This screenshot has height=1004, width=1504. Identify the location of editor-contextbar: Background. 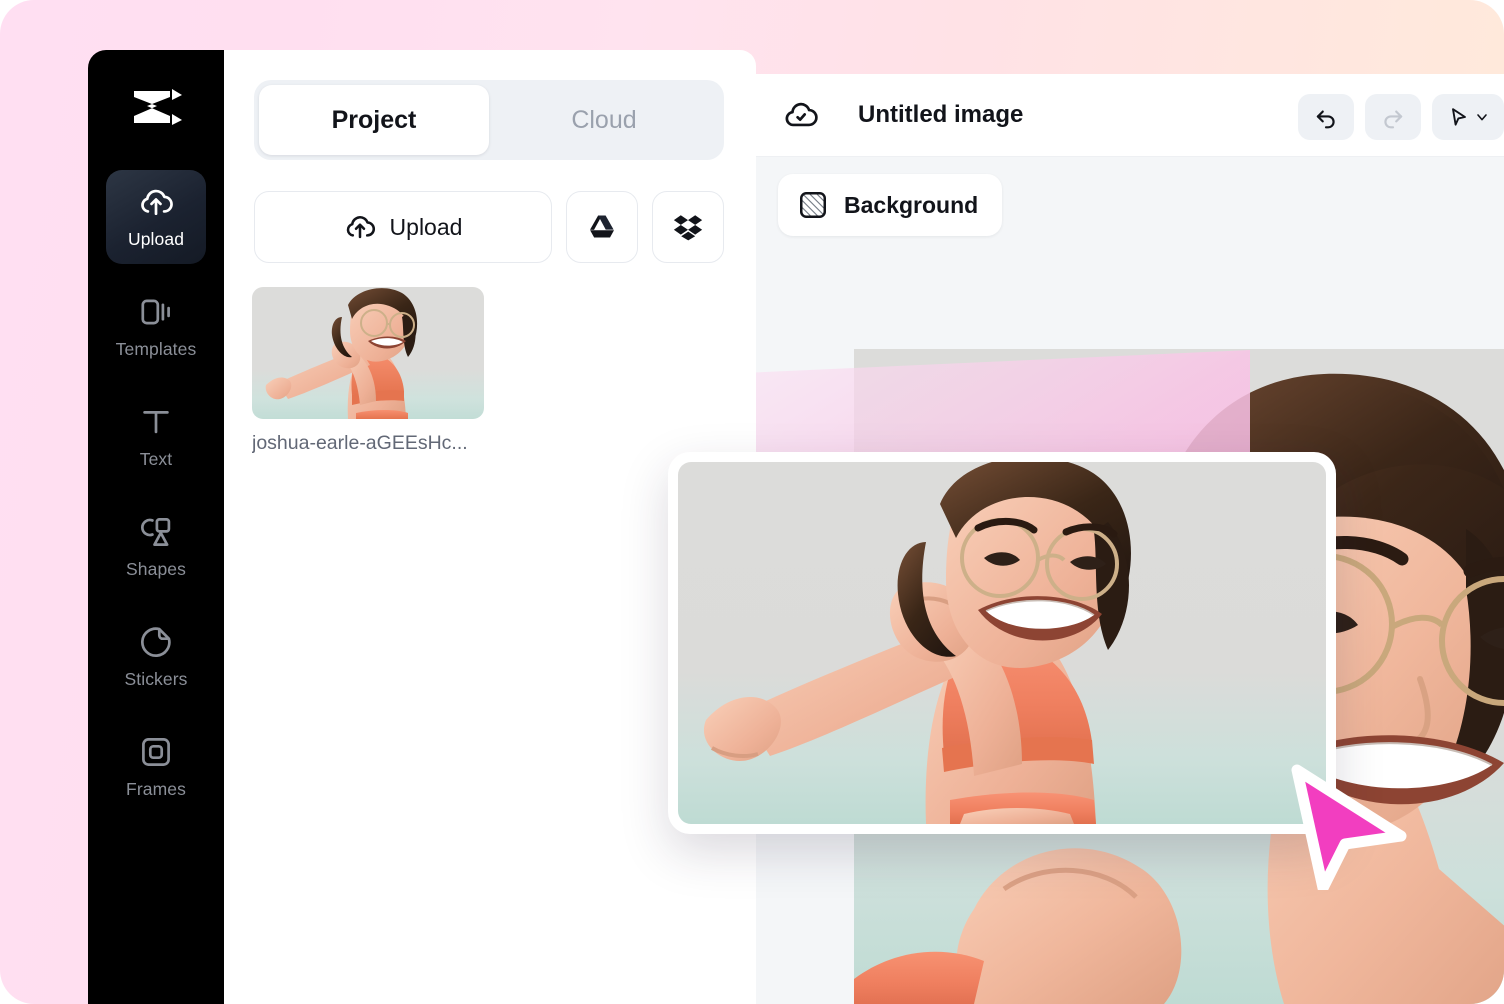
(1130, 205).